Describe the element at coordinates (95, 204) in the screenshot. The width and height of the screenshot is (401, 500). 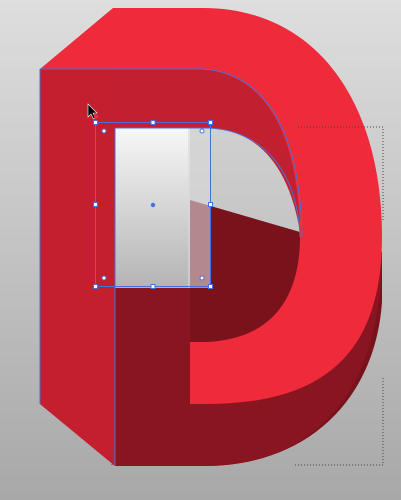
I see `handle-middle-left` at that location.